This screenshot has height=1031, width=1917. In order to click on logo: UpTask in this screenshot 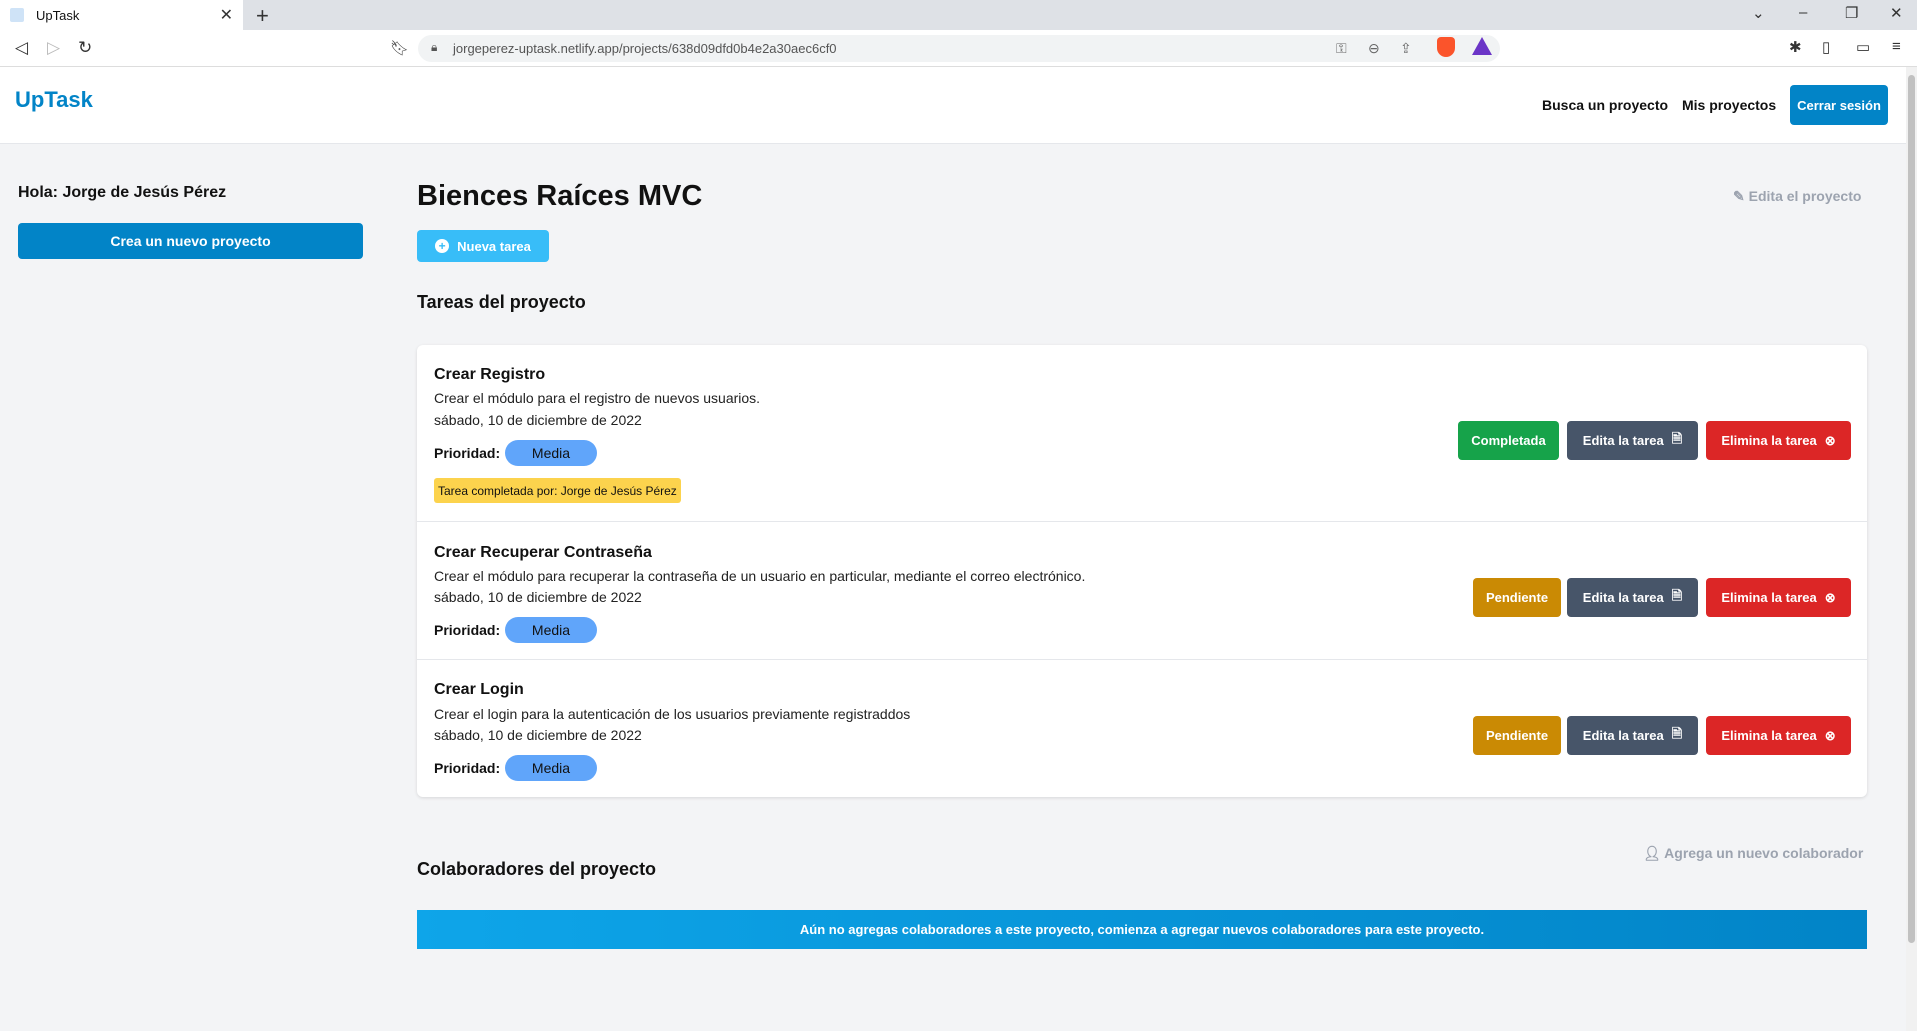, I will do `click(54, 100)`.